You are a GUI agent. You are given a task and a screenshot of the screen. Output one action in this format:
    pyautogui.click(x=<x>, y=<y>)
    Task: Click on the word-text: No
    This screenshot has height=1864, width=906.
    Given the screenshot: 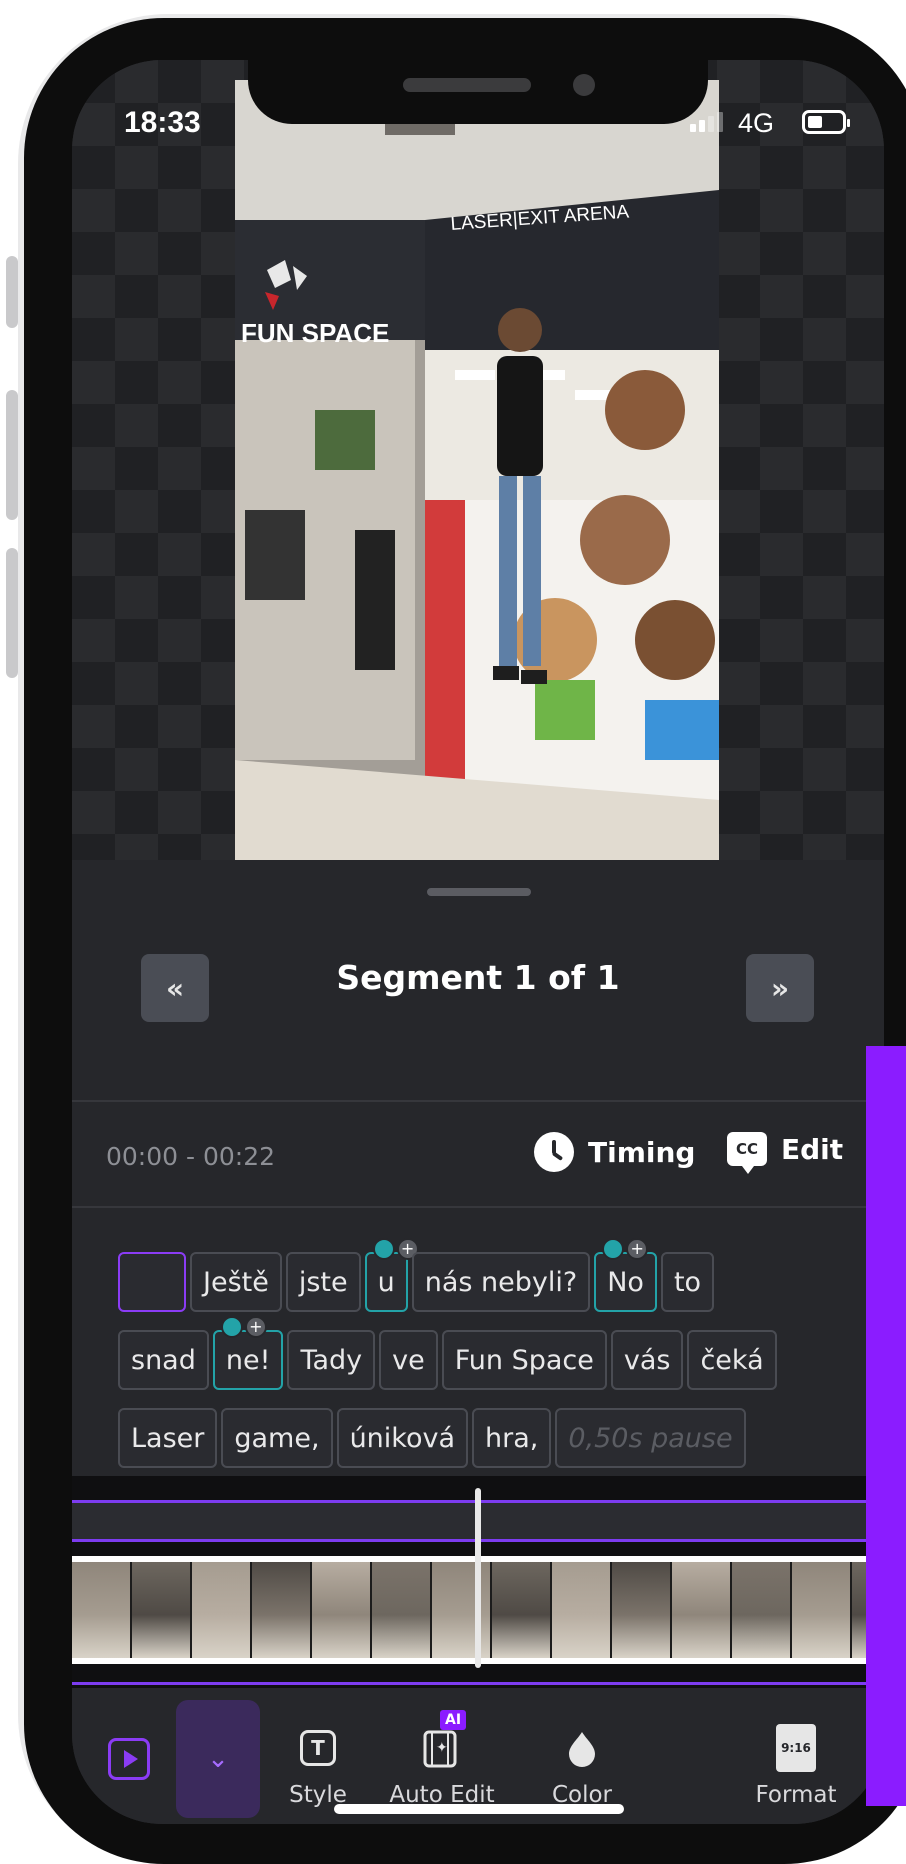 What is the action you would take?
    pyautogui.click(x=625, y=1282)
    